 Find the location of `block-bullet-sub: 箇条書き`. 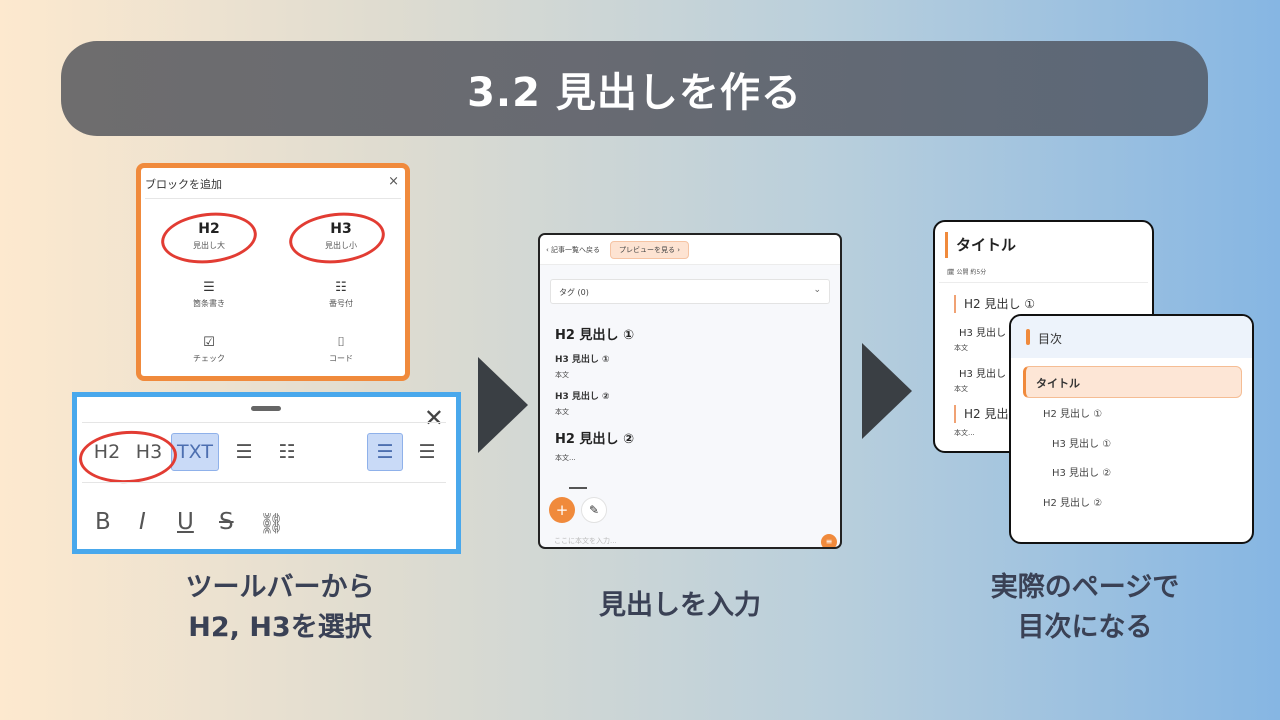

block-bullet-sub: 箇条書き is located at coordinates (209, 303).